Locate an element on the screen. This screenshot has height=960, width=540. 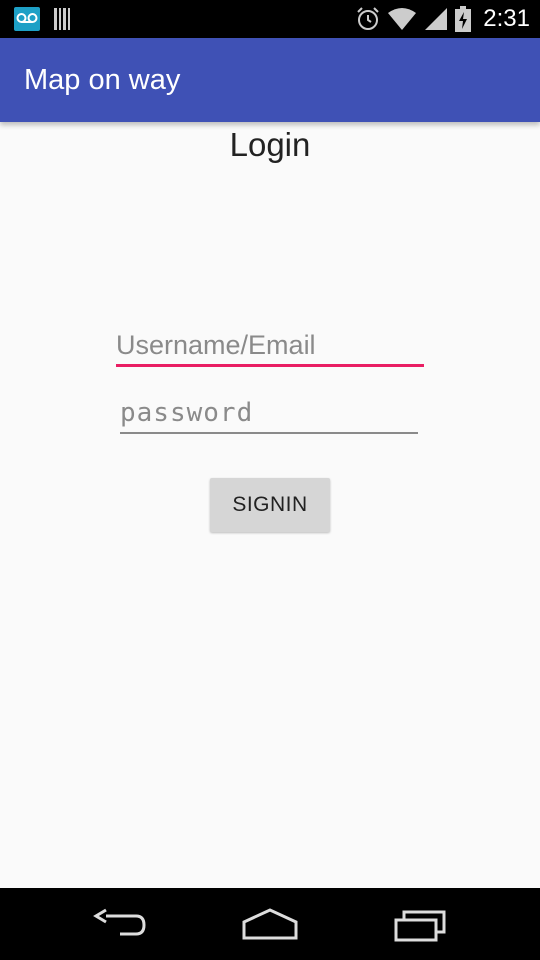
signal-icon is located at coordinates (436, 19).